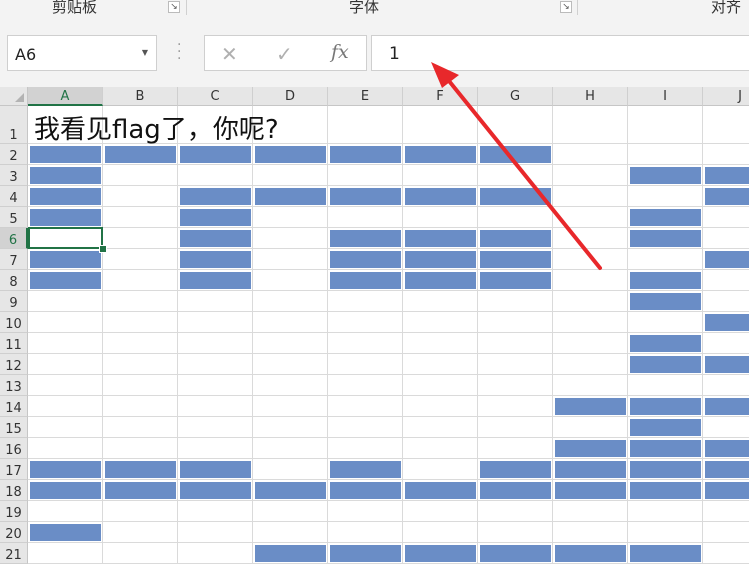 The width and height of the screenshot is (749, 564). What do you see at coordinates (727, 259) in the screenshot?
I see `filled-cell-j7` at bounding box center [727, 259].